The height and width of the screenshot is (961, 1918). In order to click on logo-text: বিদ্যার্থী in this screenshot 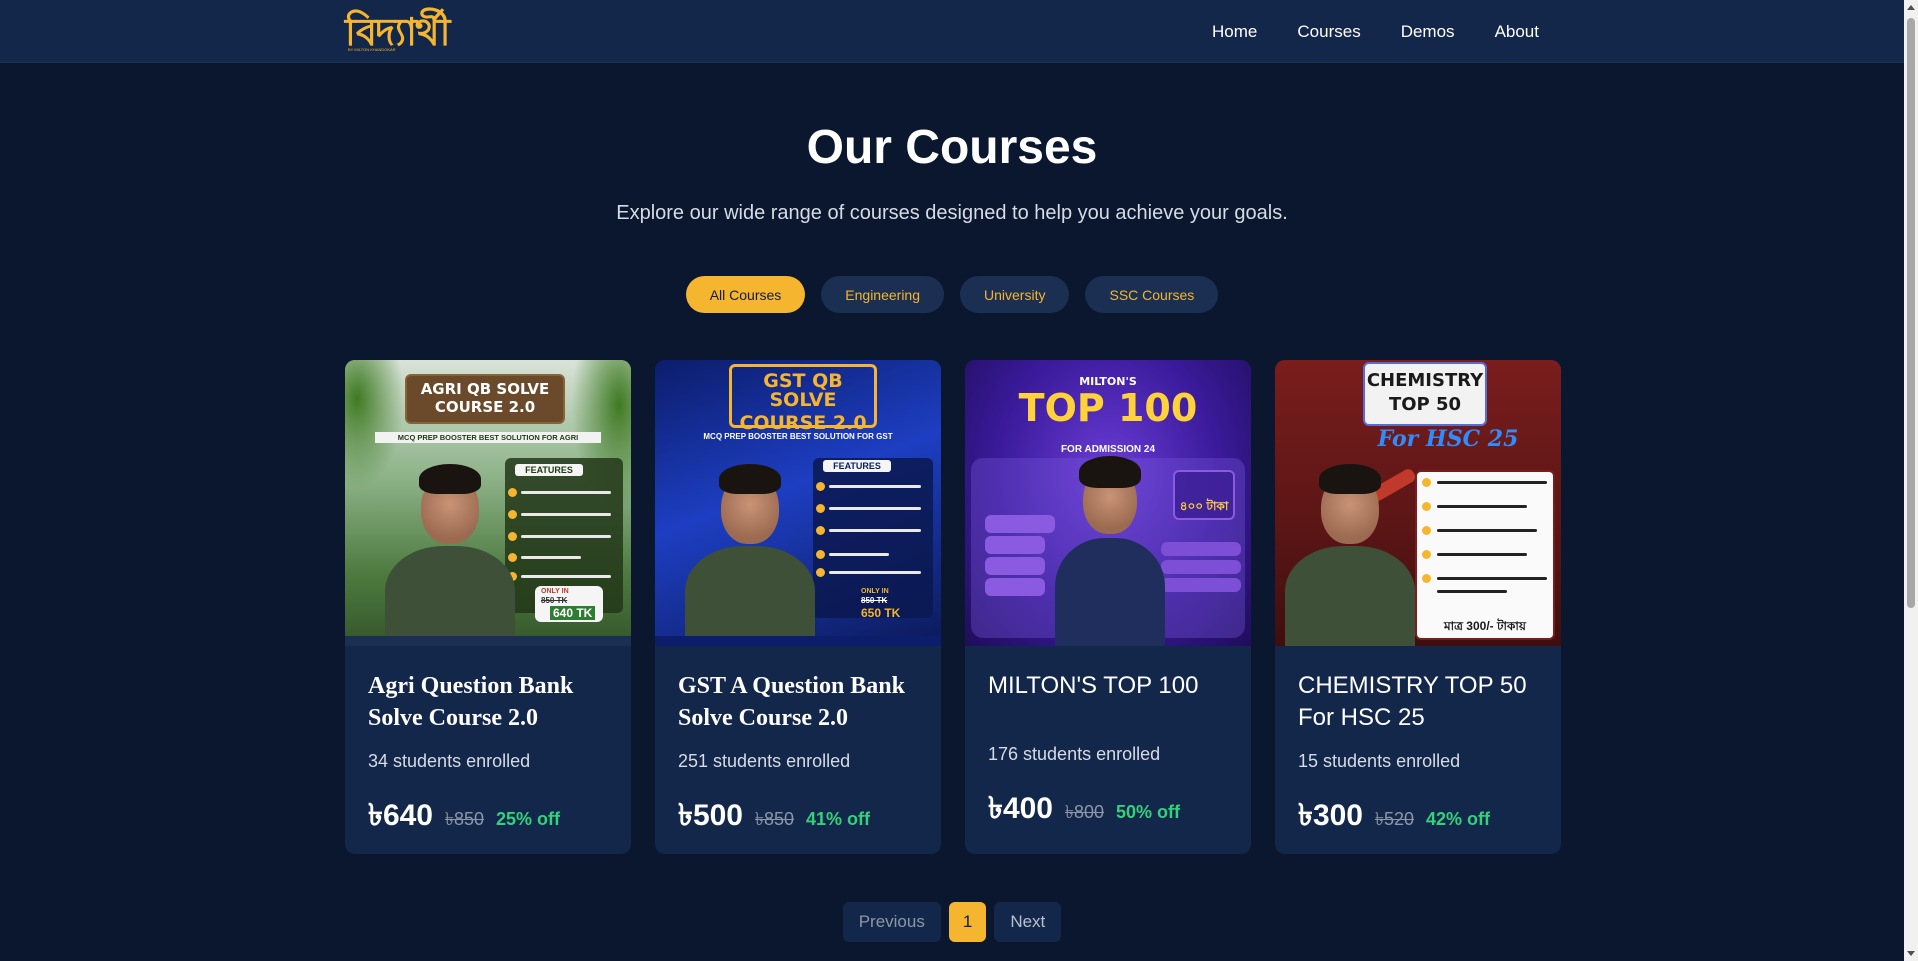, I will do `click(398, 32)`.